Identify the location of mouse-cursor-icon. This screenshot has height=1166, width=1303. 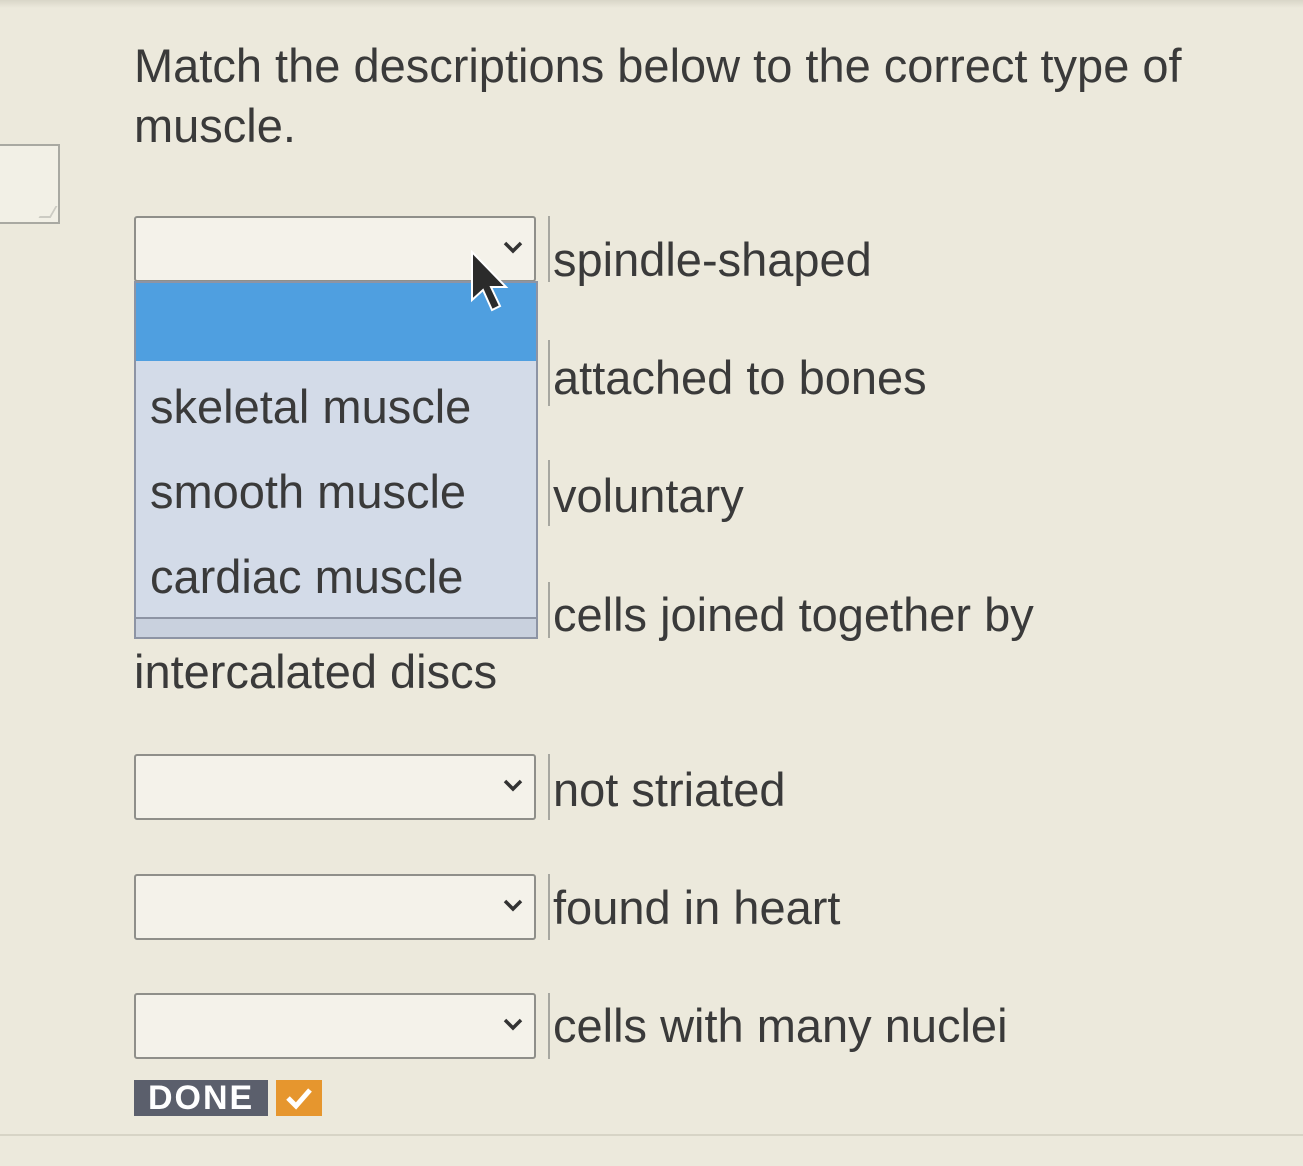
(490, 281).